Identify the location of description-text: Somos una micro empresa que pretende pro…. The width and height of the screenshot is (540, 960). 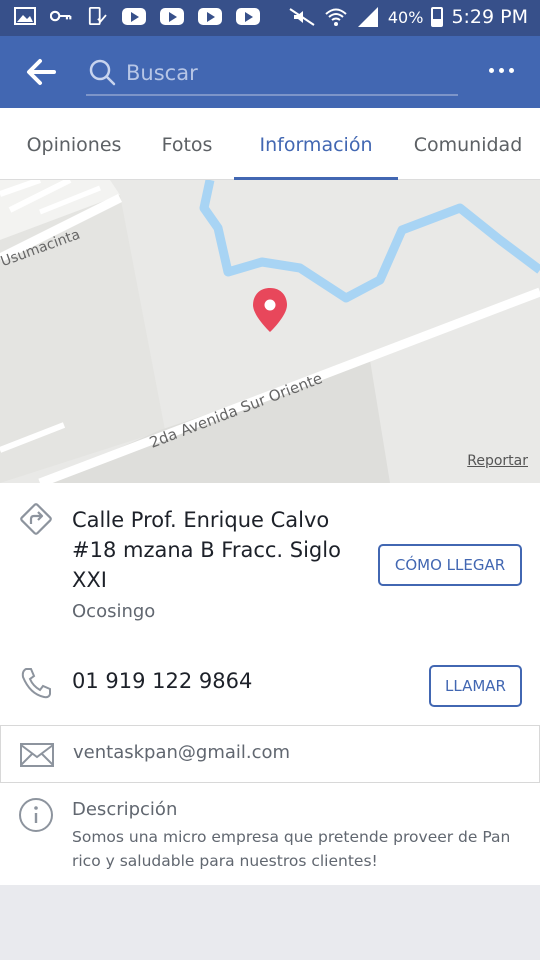
(291, 849).